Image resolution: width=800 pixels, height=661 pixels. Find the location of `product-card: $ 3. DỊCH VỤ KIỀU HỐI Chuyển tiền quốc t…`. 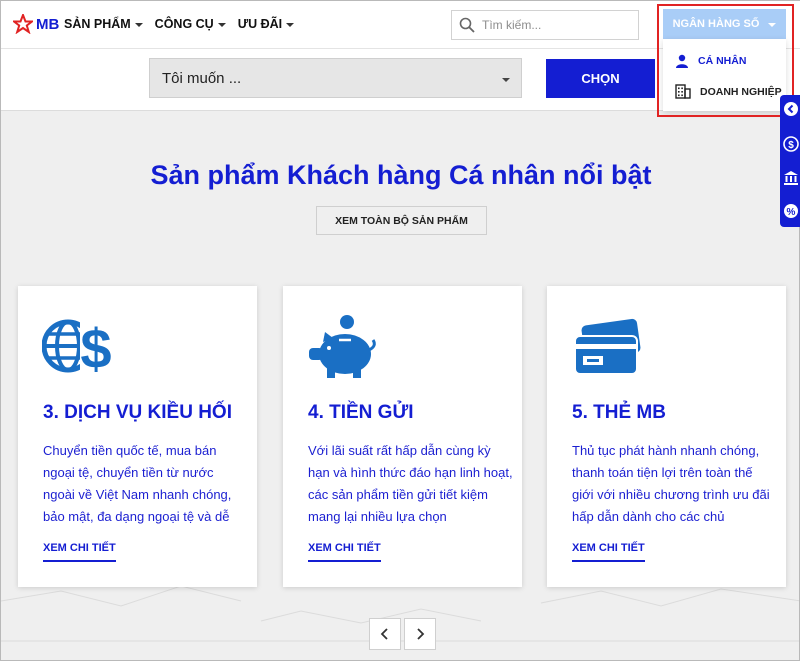

product-card: $ 3. DỊCH VỤ KIỀU HỐI Chuyển tiền quốc t… is located at coordinates (137, 436).